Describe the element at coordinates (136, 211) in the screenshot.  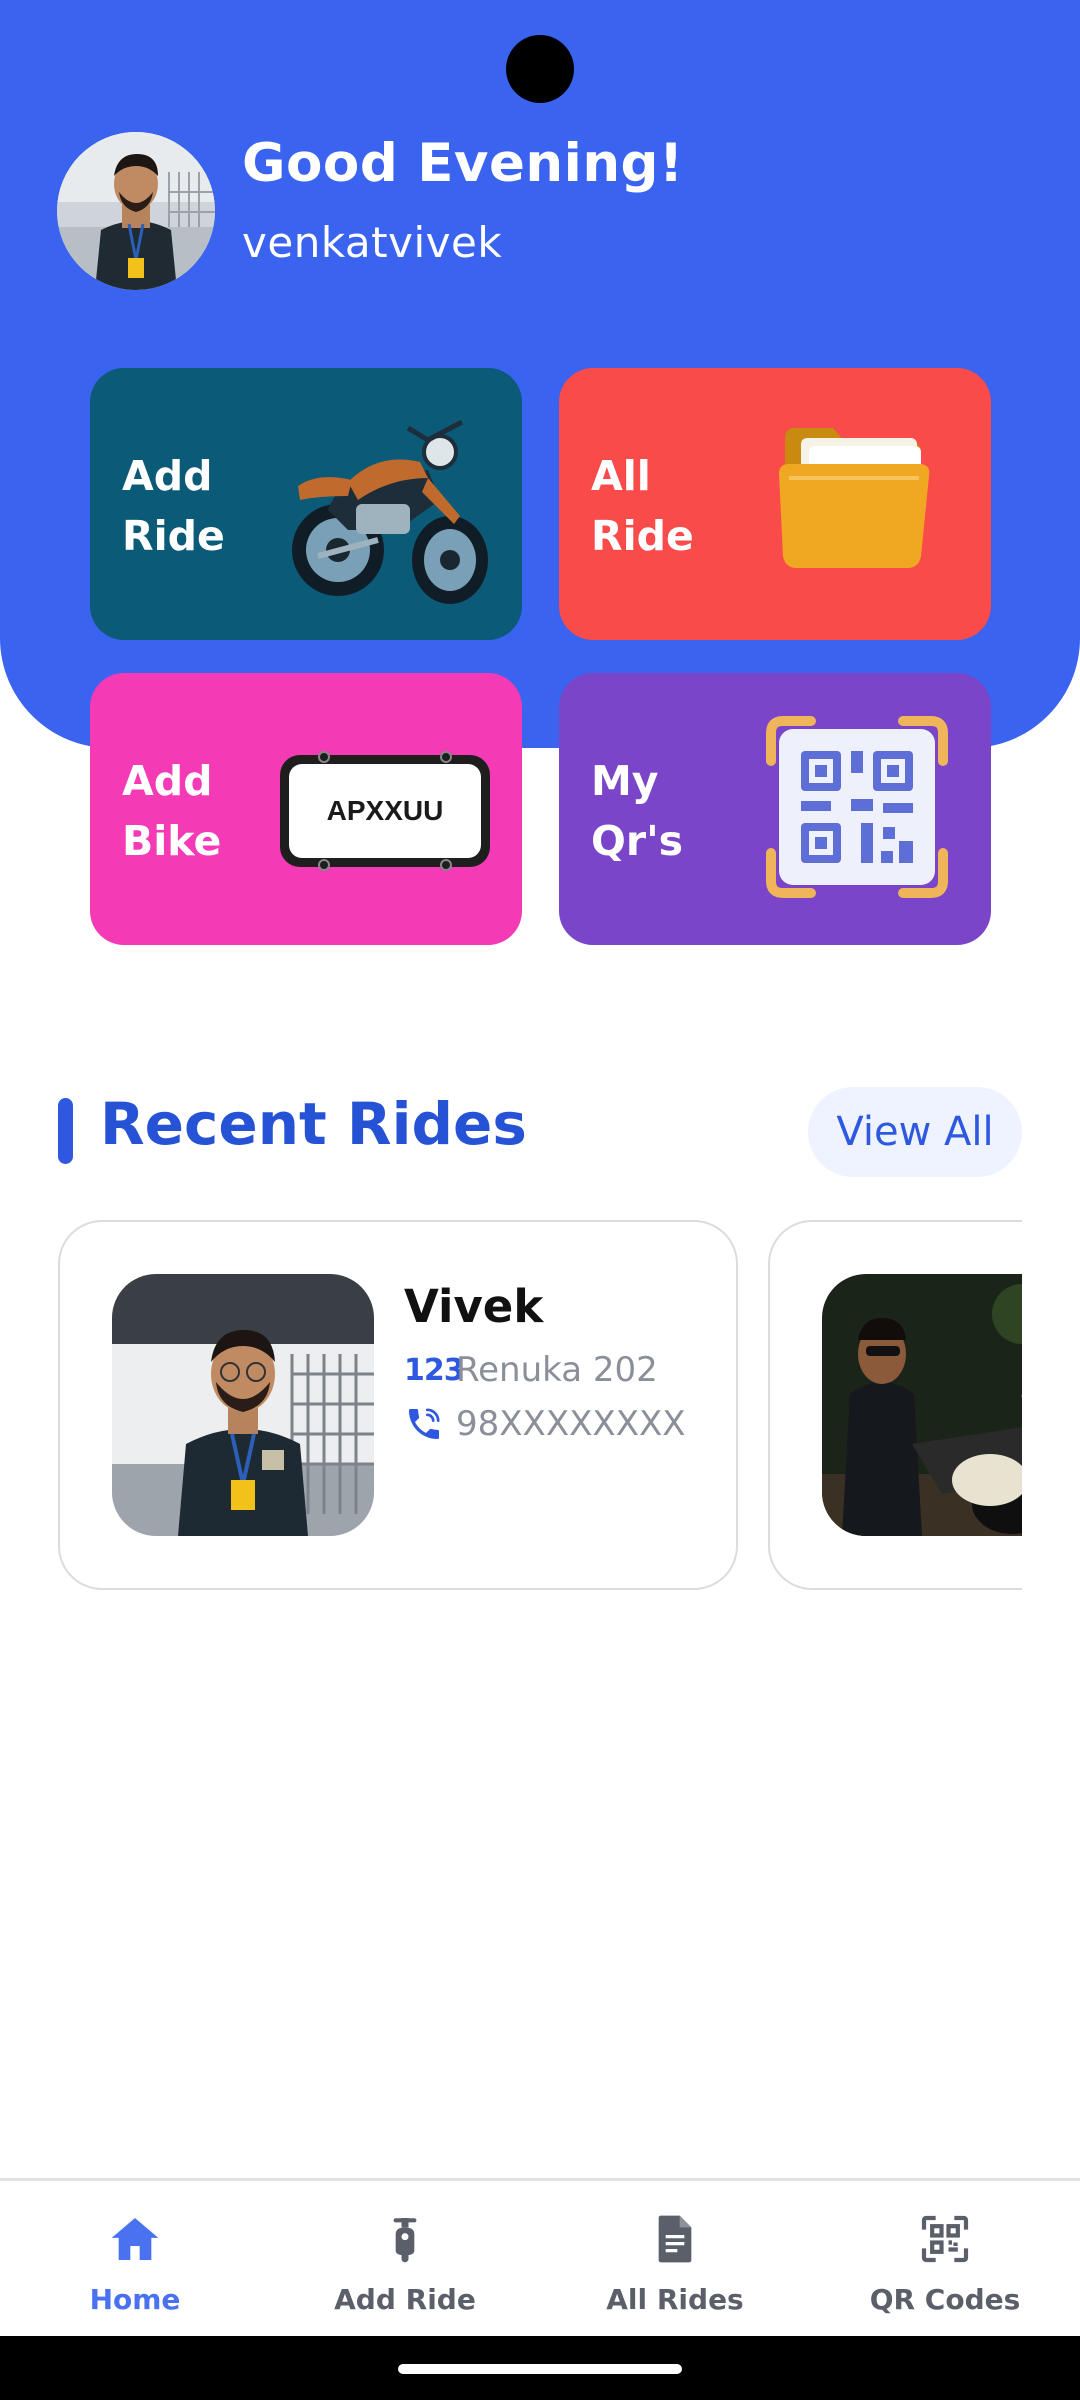
I see `avatar` at that location.